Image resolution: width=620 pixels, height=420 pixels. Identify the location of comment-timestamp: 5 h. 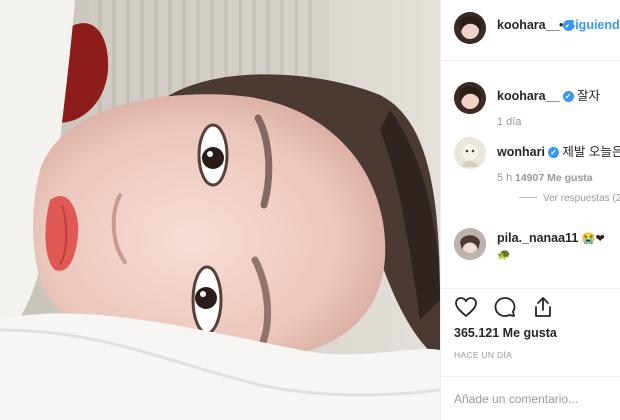
(504, 178).